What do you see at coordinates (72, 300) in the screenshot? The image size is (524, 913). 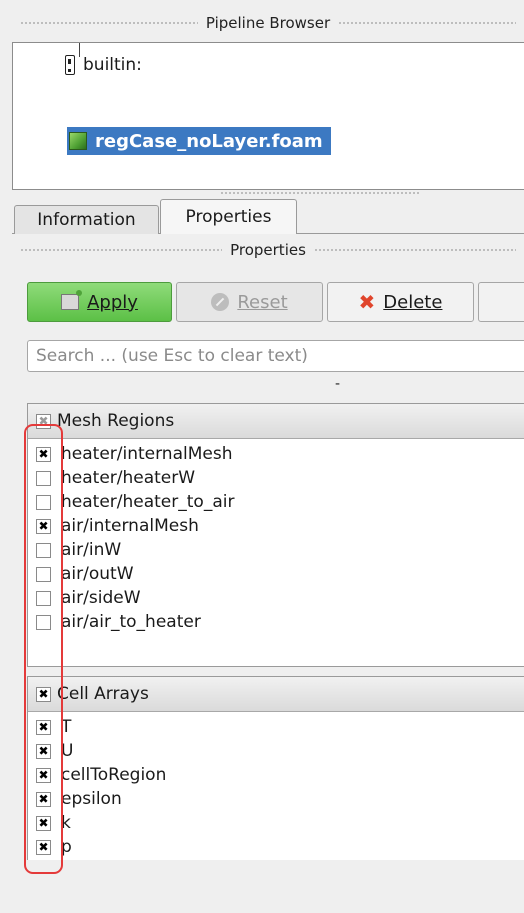 I see `apply-icon` at bounding box center [72, 300].